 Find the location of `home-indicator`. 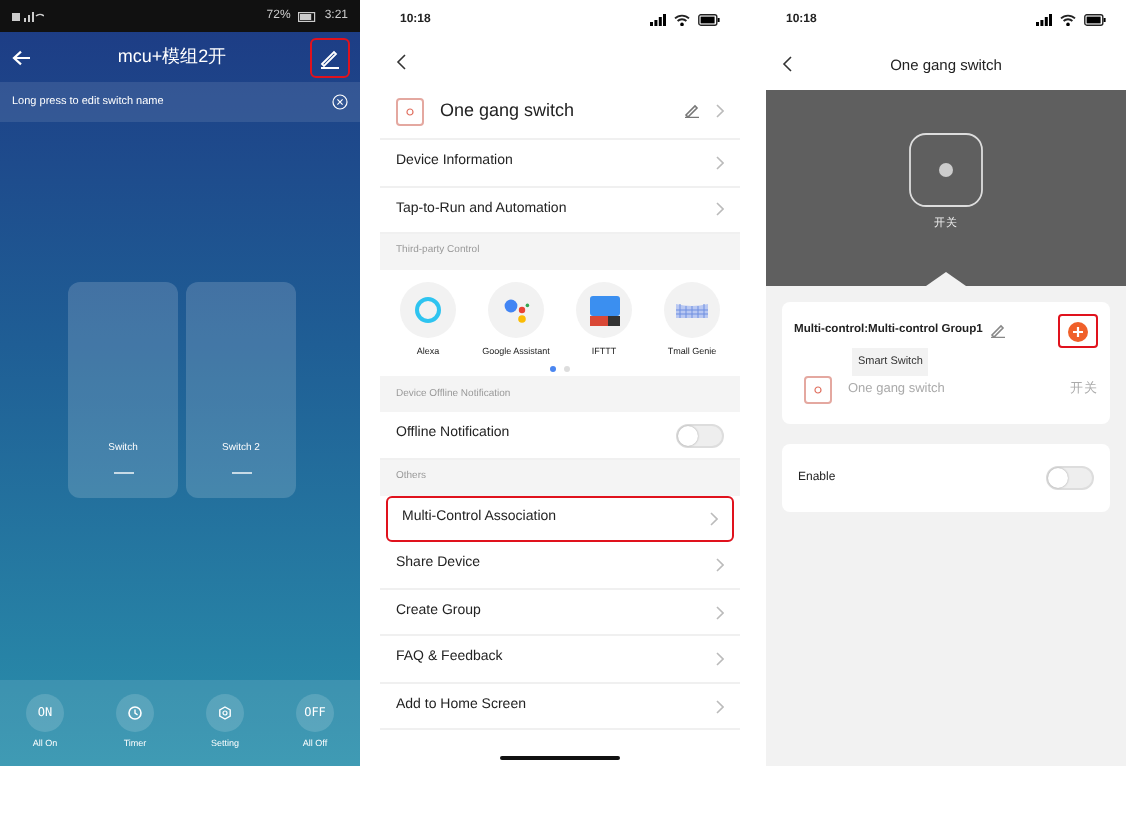

home-indicator is located at coordinates (560, 758).